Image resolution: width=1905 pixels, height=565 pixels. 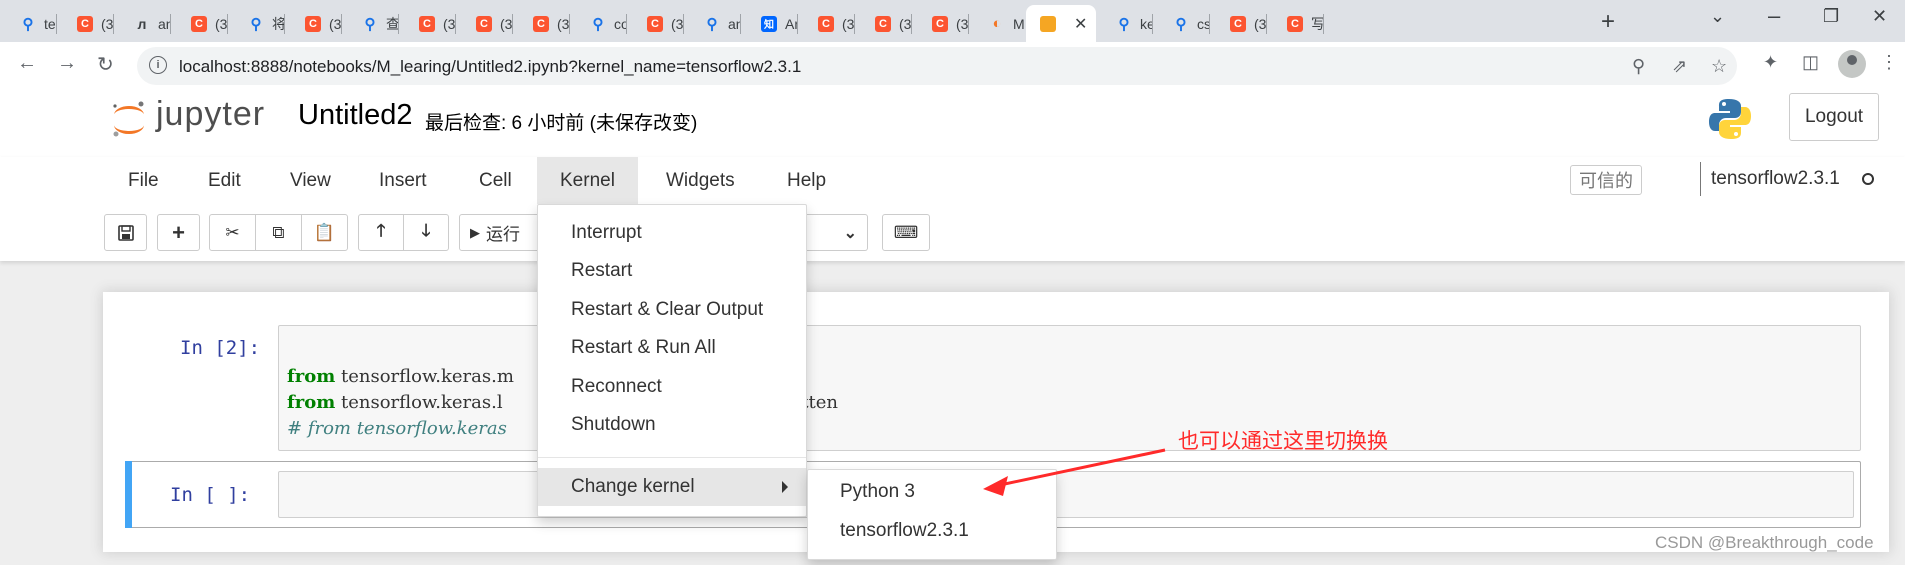 I want to click on annotation-arrow, so click(x=1074, y=472).